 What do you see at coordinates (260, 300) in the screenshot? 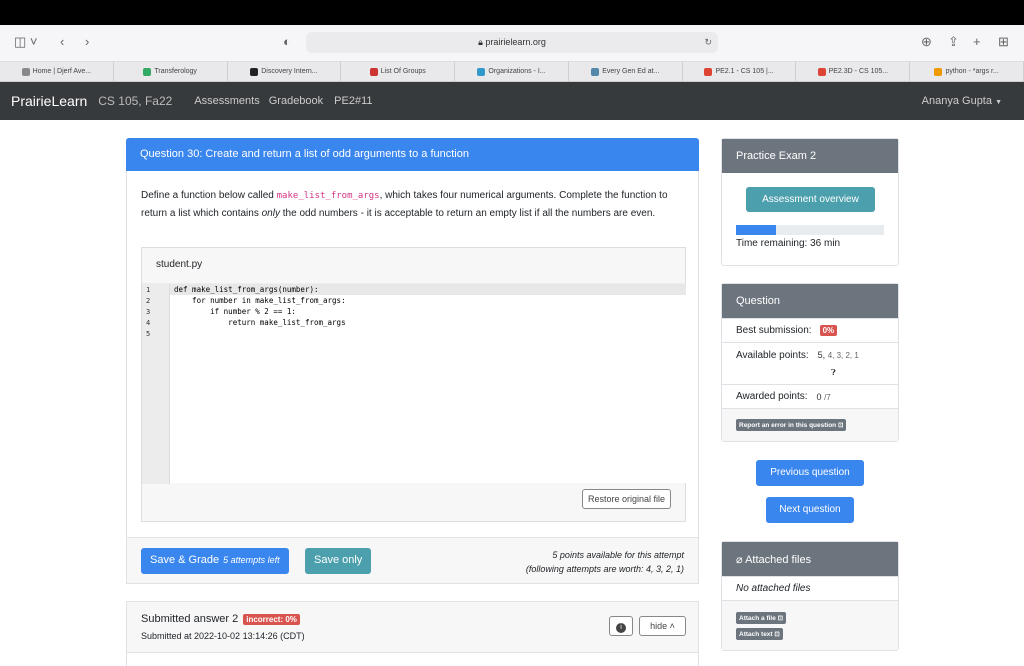
I see `code-line: for number in make_list_from_args:` at bounding box center [260, 300].